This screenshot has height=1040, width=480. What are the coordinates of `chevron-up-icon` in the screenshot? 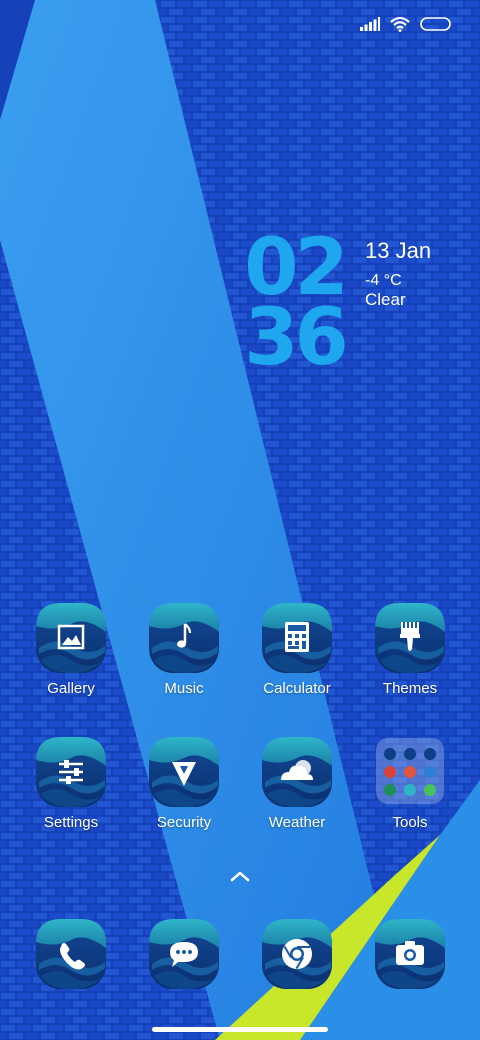 It's located at (240, 876).